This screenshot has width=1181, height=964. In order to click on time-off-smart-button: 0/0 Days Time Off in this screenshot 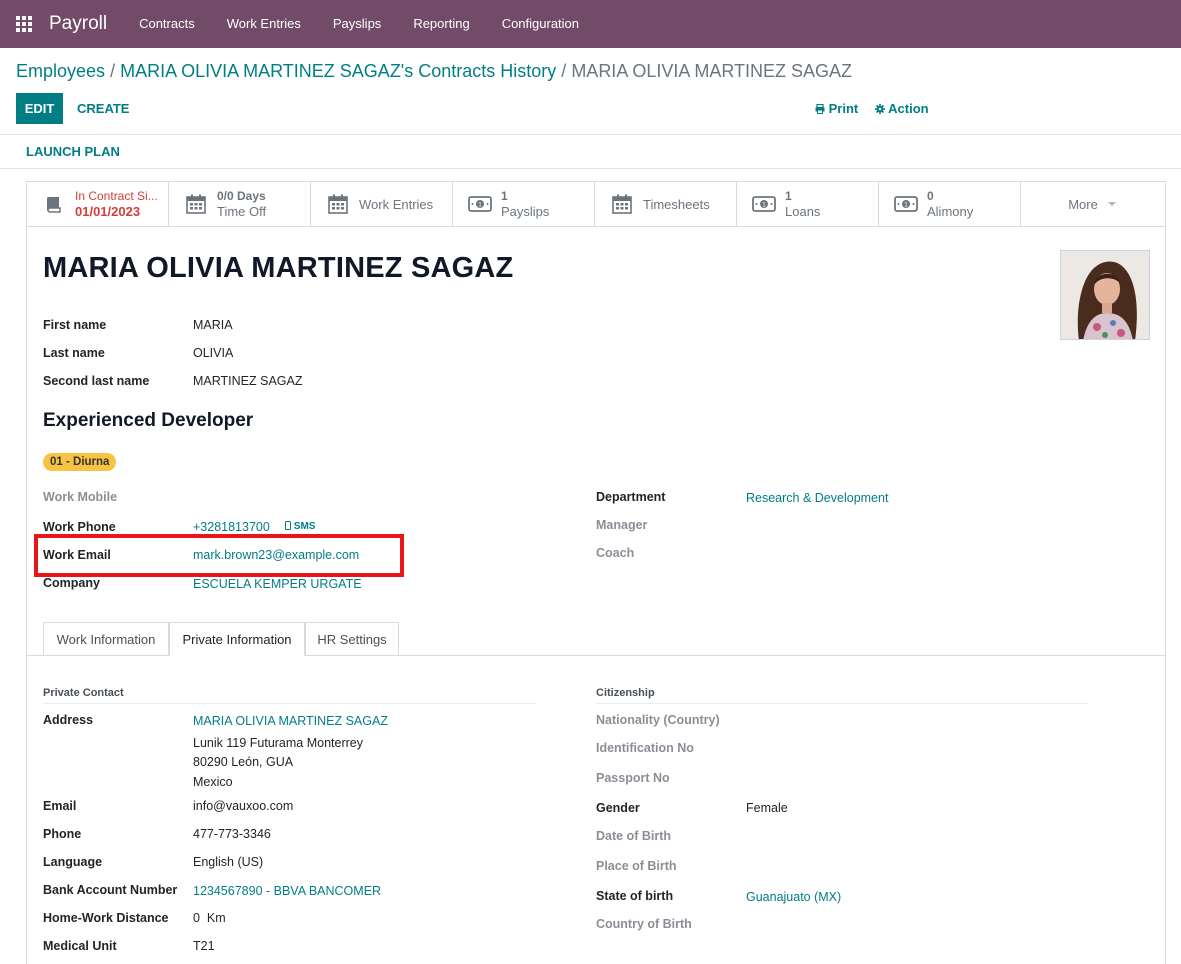, I will do `click(240, 204)`.